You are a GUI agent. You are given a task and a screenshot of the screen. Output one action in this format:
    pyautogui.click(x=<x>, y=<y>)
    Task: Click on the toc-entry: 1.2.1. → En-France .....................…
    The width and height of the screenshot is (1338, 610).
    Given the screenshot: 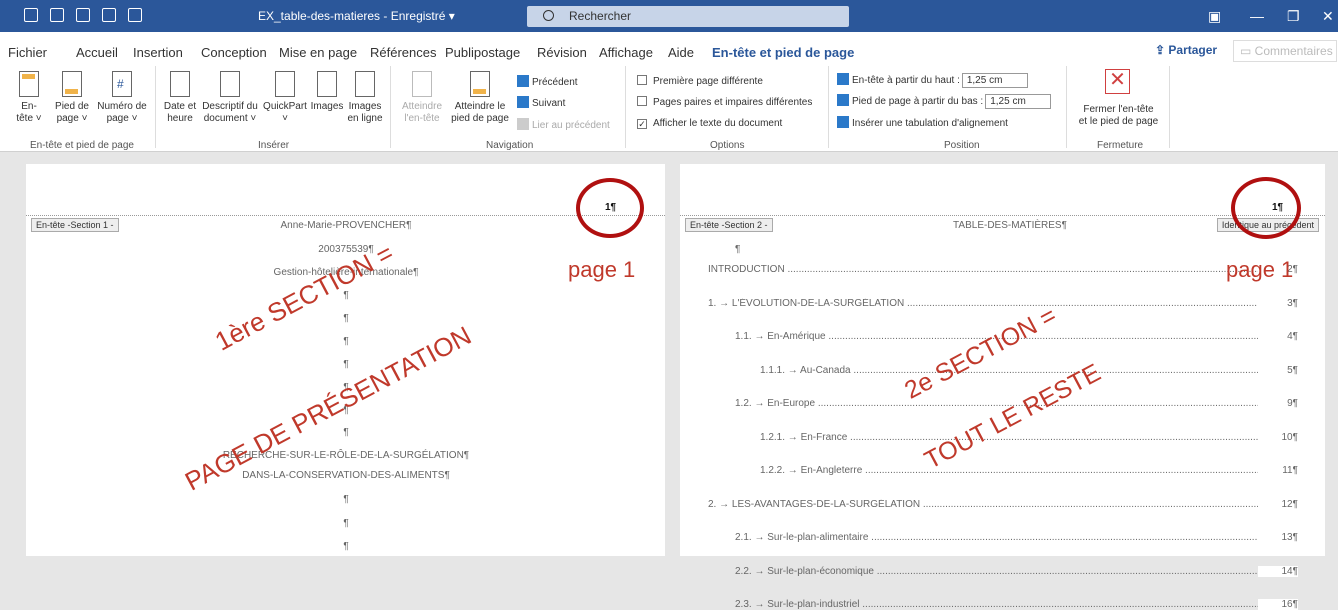 What is the action you would take?
    pyautogui.click(x=1024, y=437)
    